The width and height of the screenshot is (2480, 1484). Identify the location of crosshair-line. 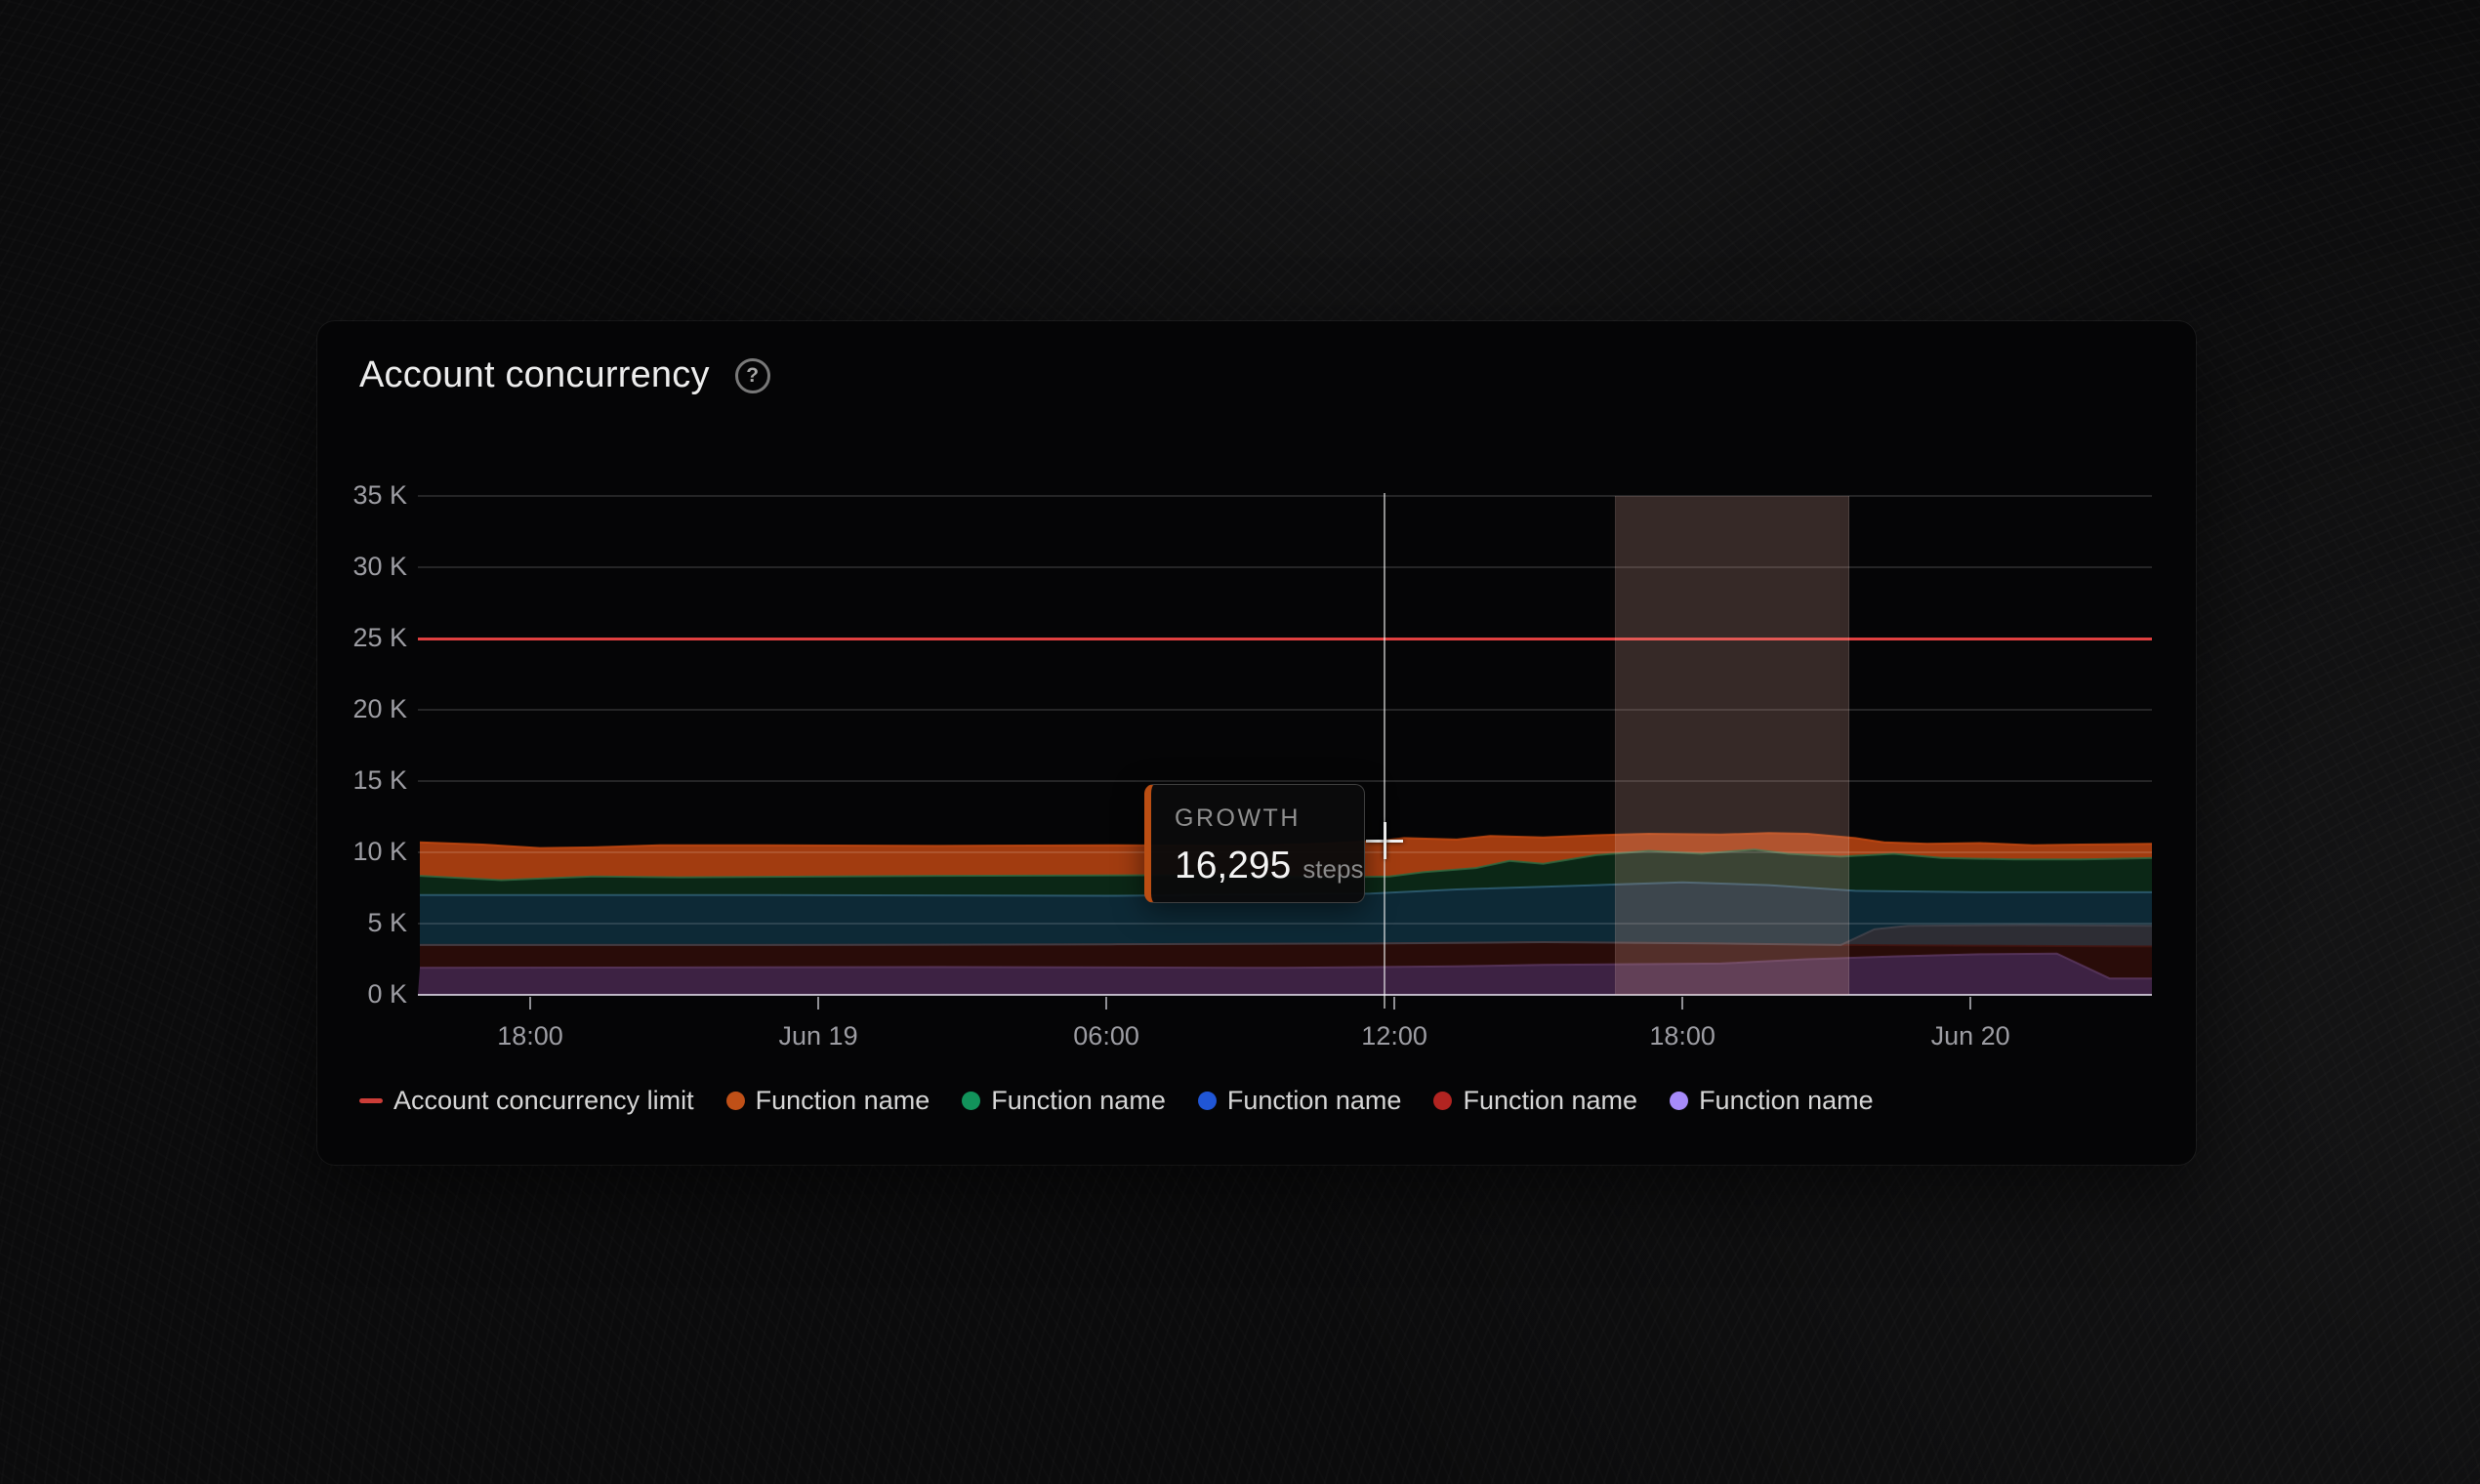
(1384, 751).